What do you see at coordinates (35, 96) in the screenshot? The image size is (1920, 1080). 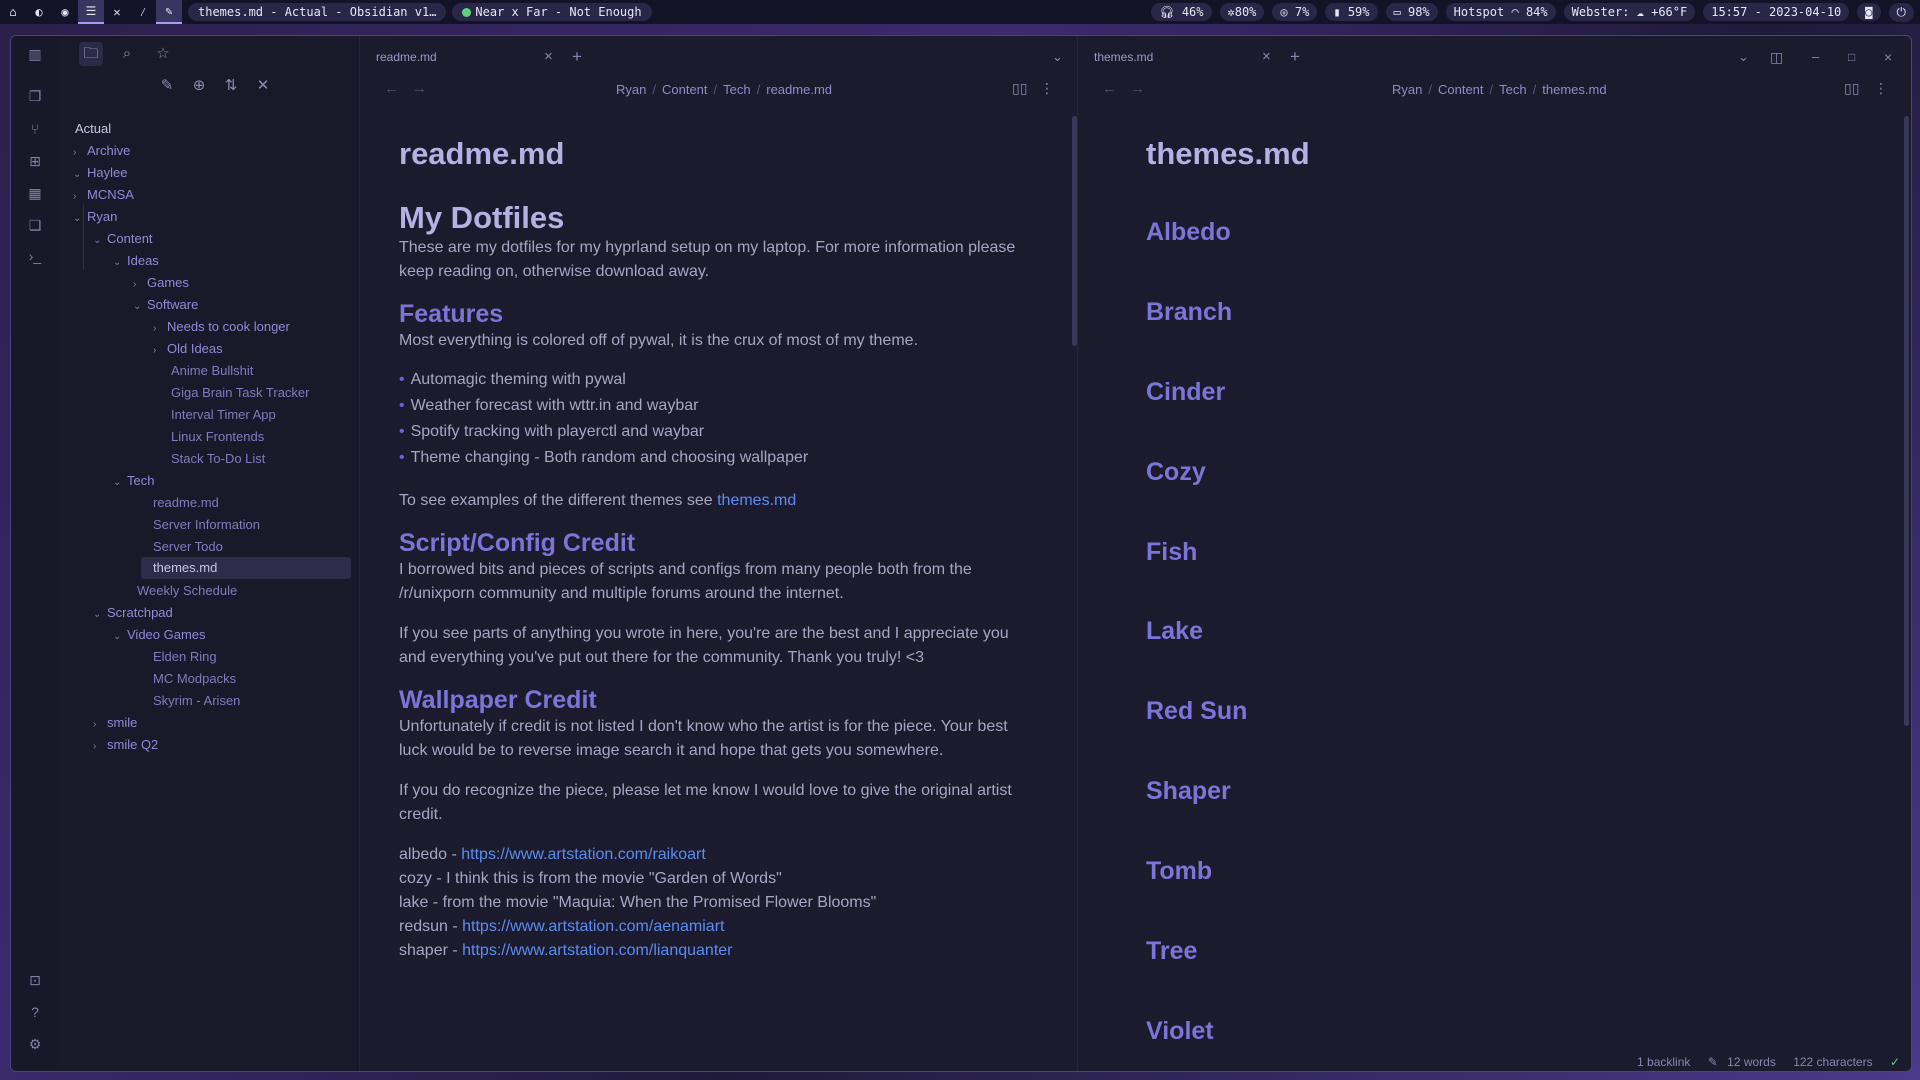 I see `open-quick-switcher-icon: ❐` at bounding box center [35, 96].